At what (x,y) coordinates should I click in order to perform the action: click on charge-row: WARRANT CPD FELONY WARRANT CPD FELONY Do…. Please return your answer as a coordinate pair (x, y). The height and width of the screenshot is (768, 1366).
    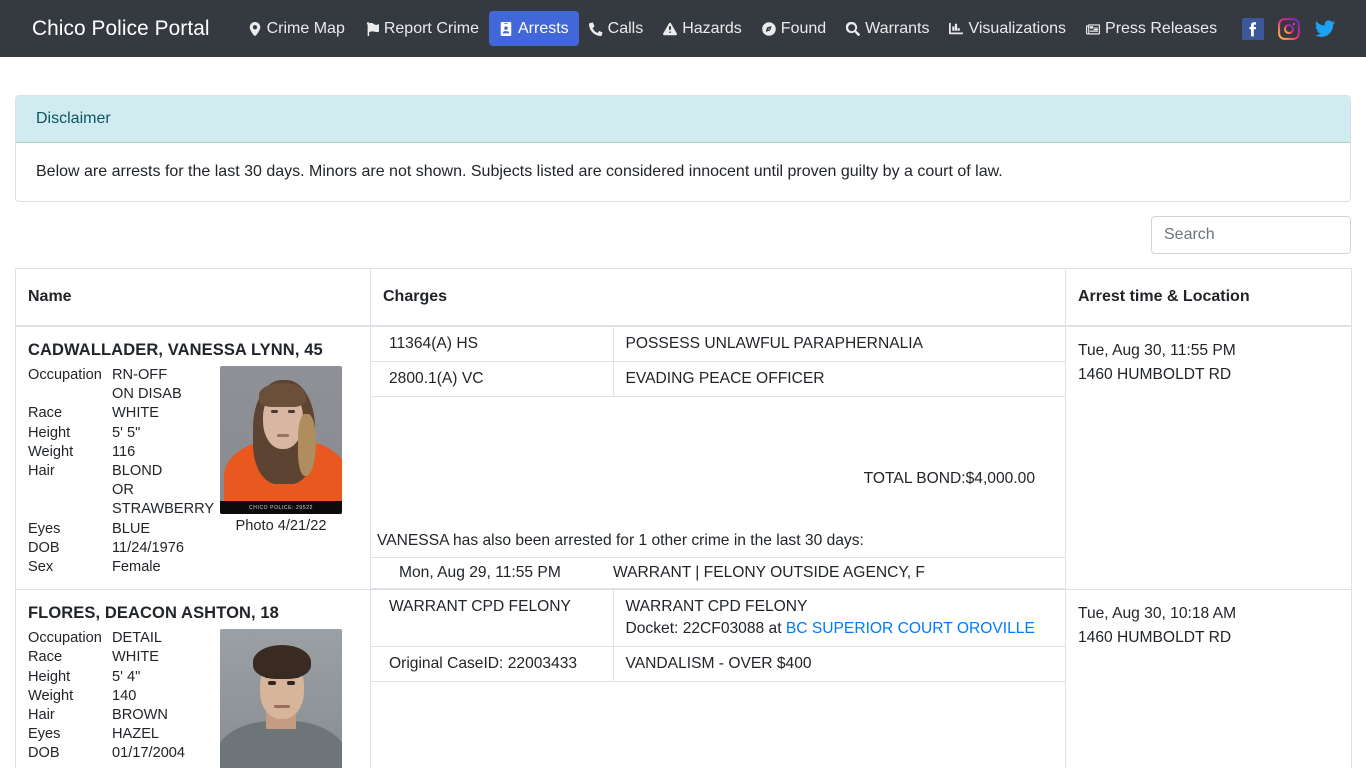
    Looking at the image, I should click on (718, 619).